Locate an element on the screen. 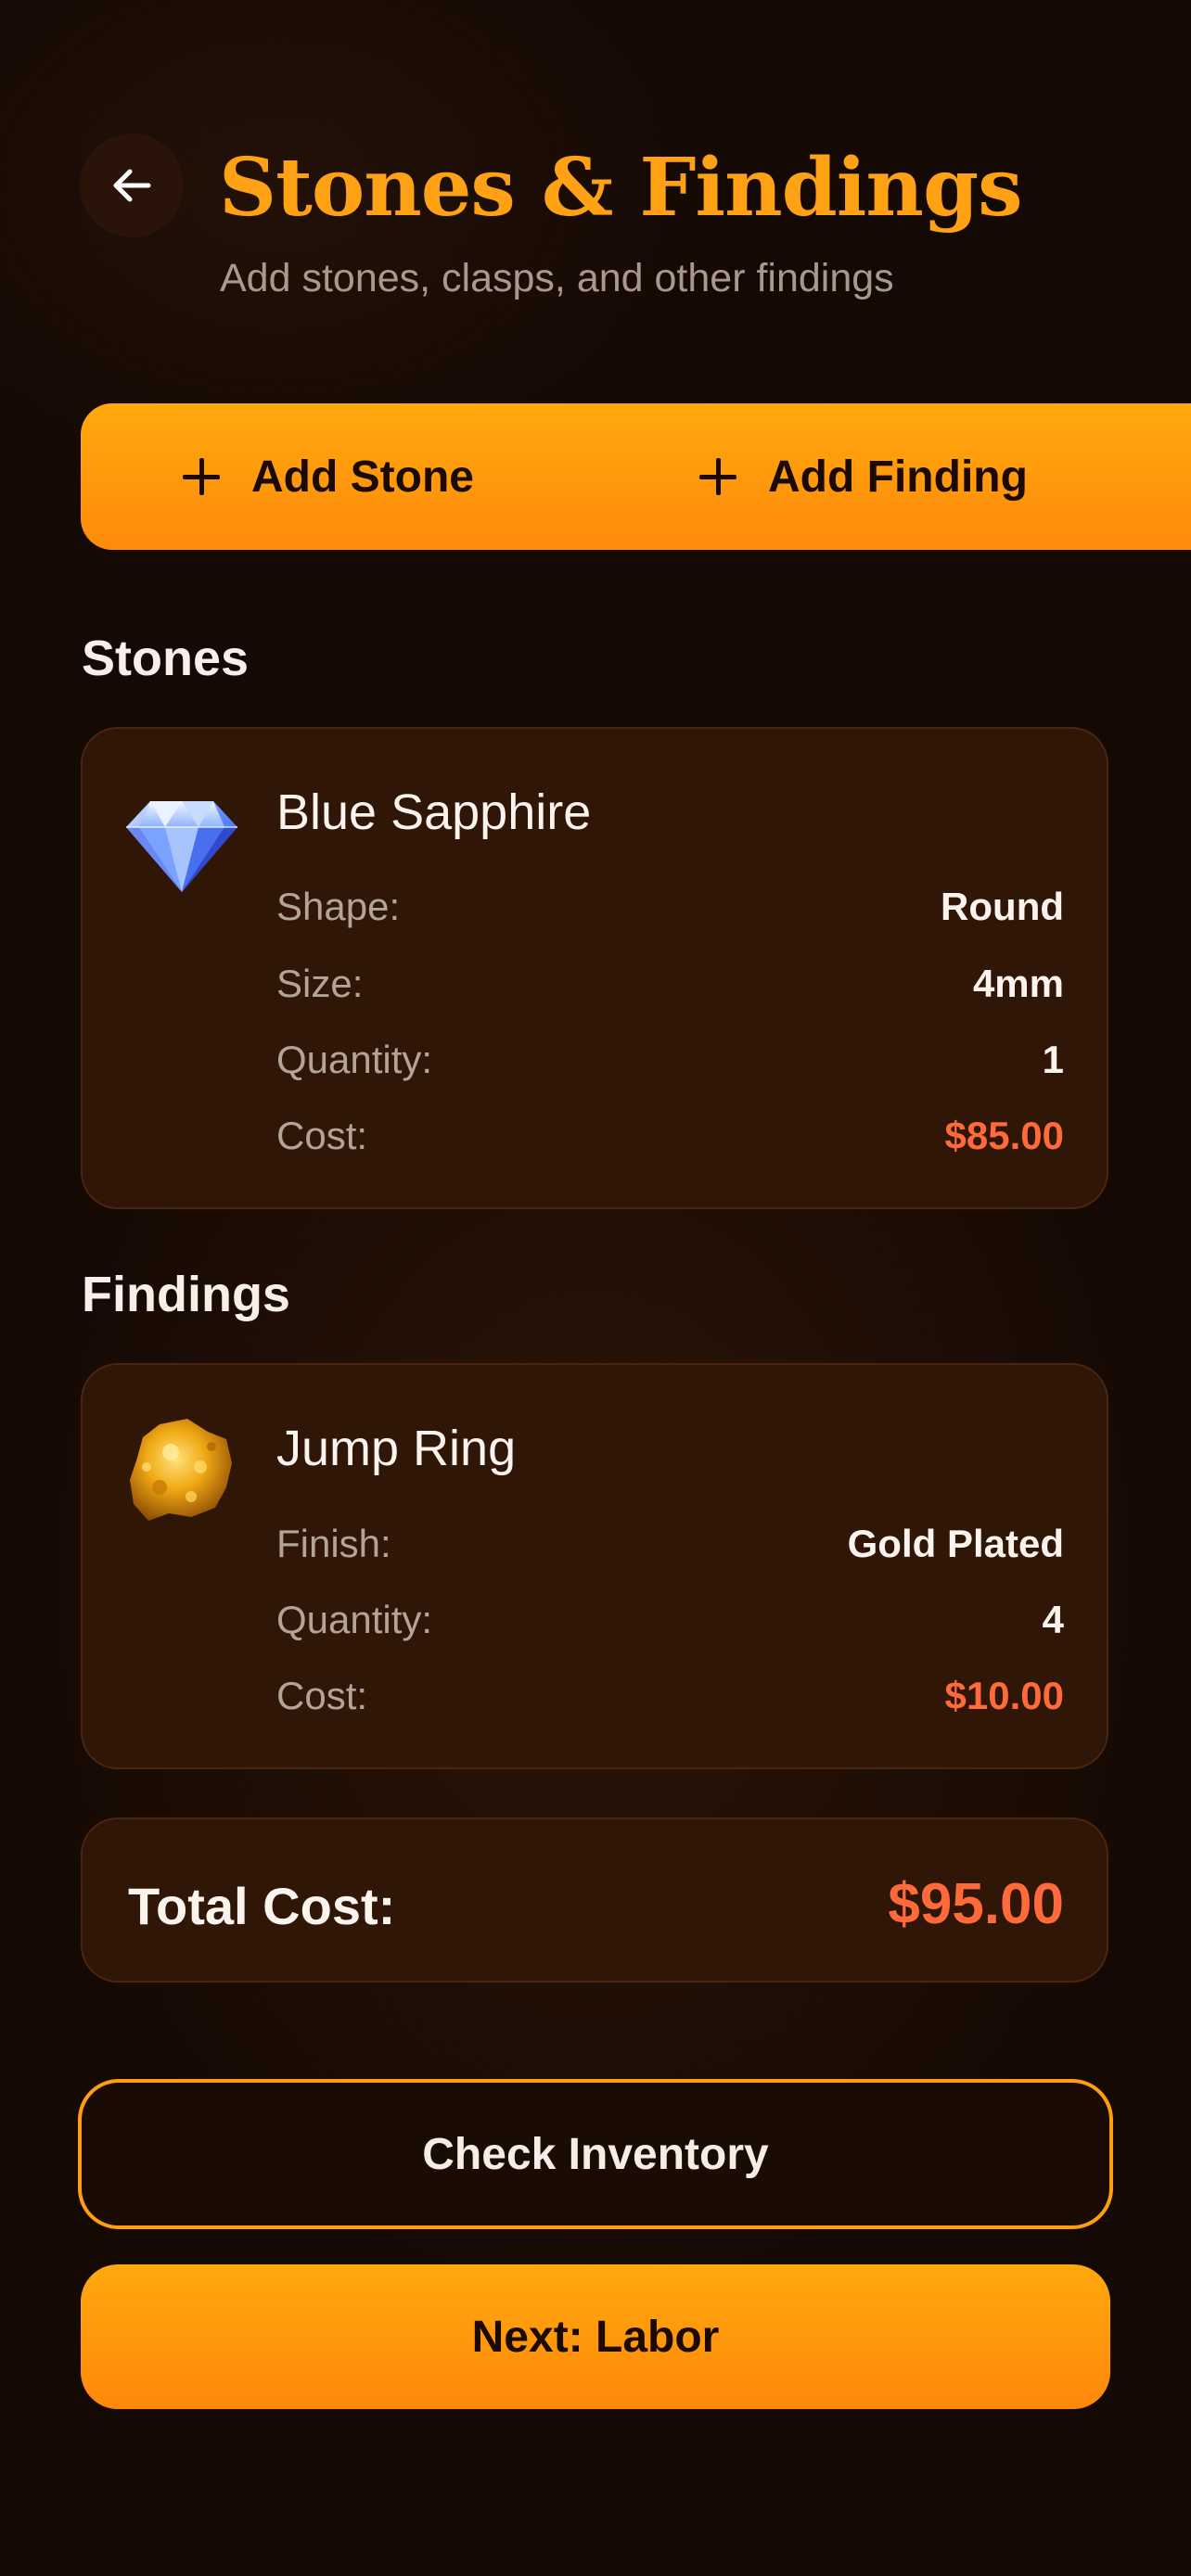 This screenshot has width=1191, height=2576. stone-shape-label: Shape: is located at coordinates (338, 907).